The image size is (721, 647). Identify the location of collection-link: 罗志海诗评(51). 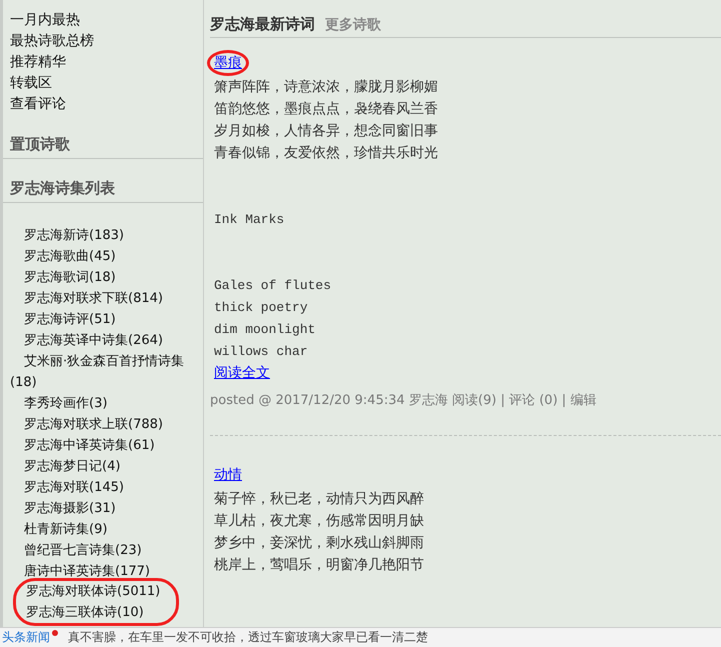
(103, 319).